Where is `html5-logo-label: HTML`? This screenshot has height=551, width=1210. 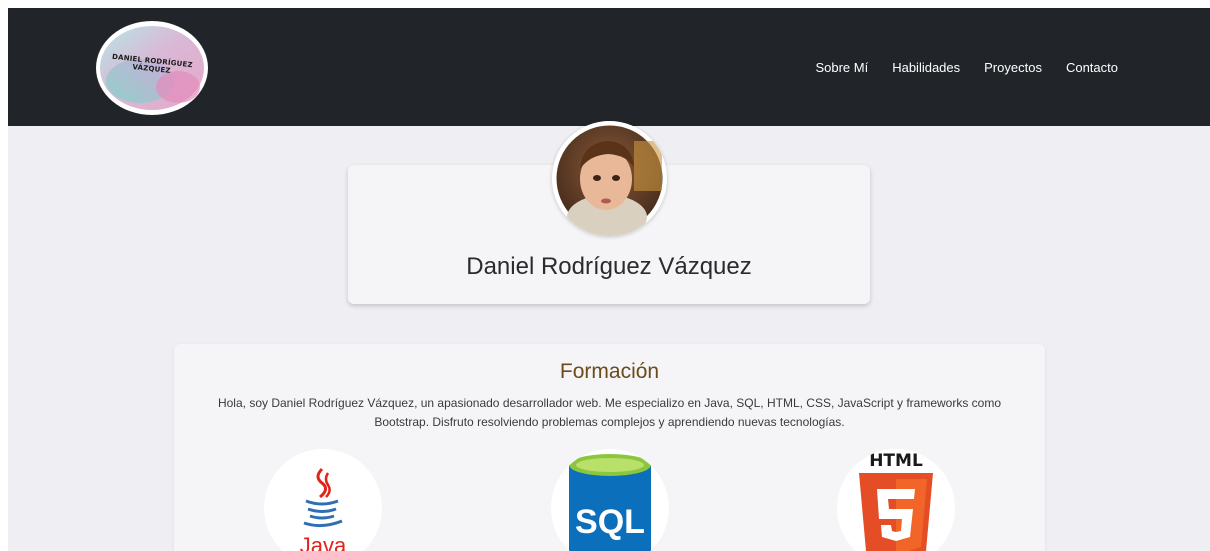
html5-logo-label: HTML is located at coordinates (896, 461).